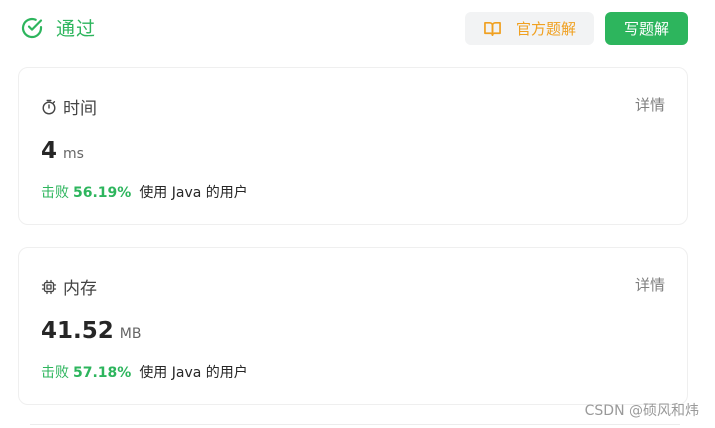  What do you see at coordinates (52, 107) in the screenshot?
I see `stopwatch-icon` at bounding box center [52, 107].